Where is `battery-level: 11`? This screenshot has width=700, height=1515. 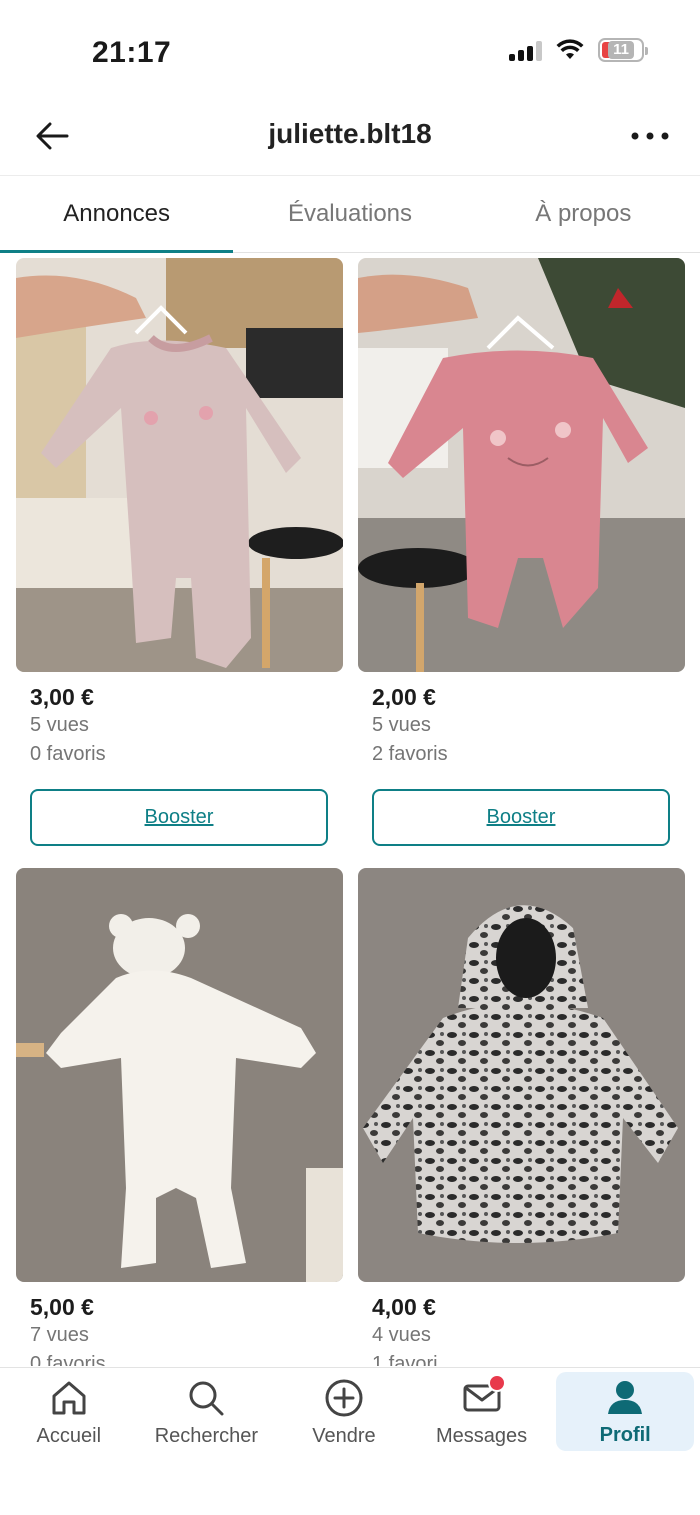 battery-level: 11 is located at coordinates (621, 50).